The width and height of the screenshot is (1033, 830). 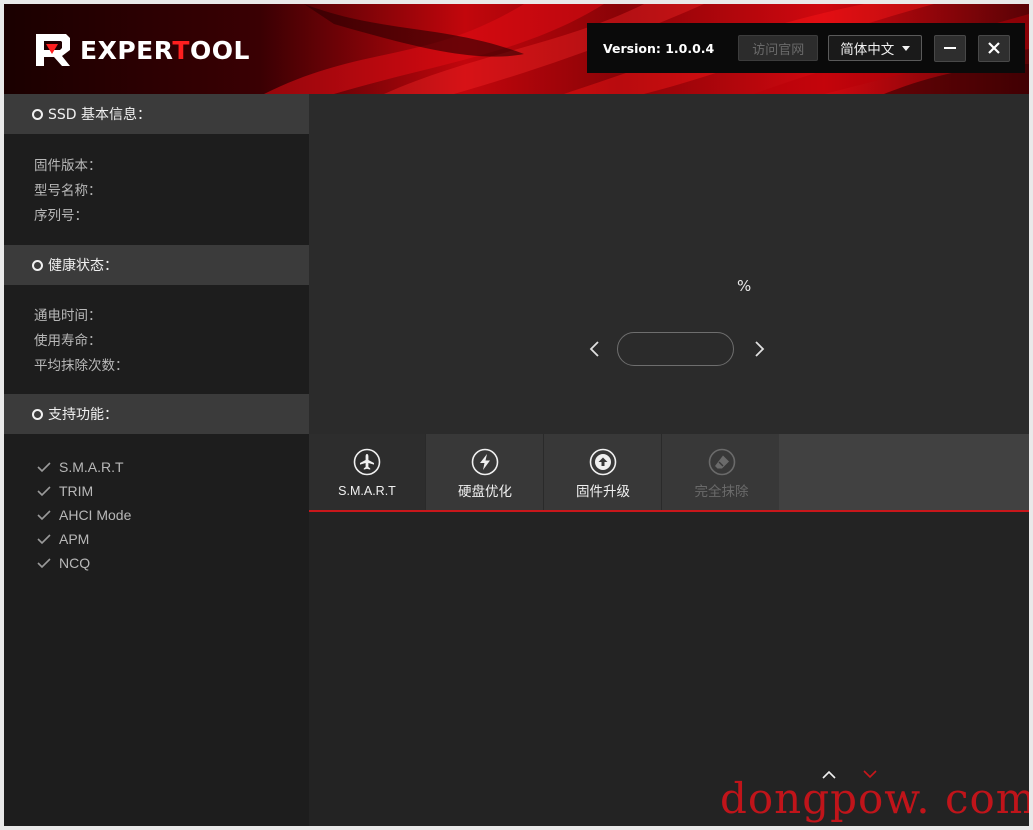 I want to click on feature-item: APM, so click(x=63, y=539).